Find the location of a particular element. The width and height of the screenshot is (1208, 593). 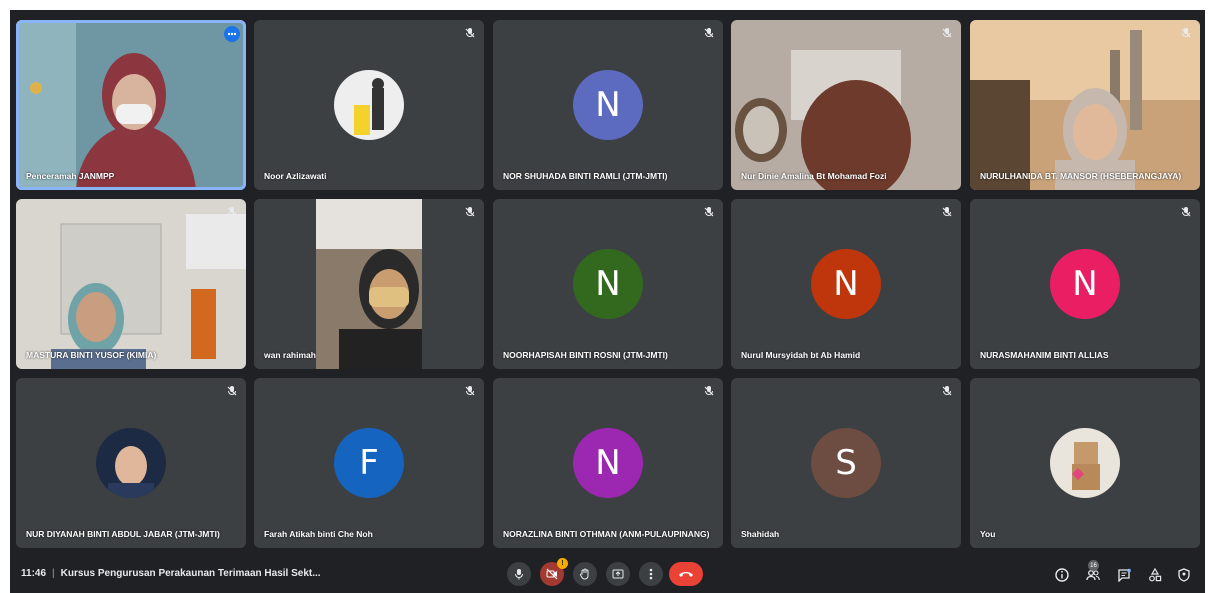

chat-icon is located at coordinates (1124, 575).